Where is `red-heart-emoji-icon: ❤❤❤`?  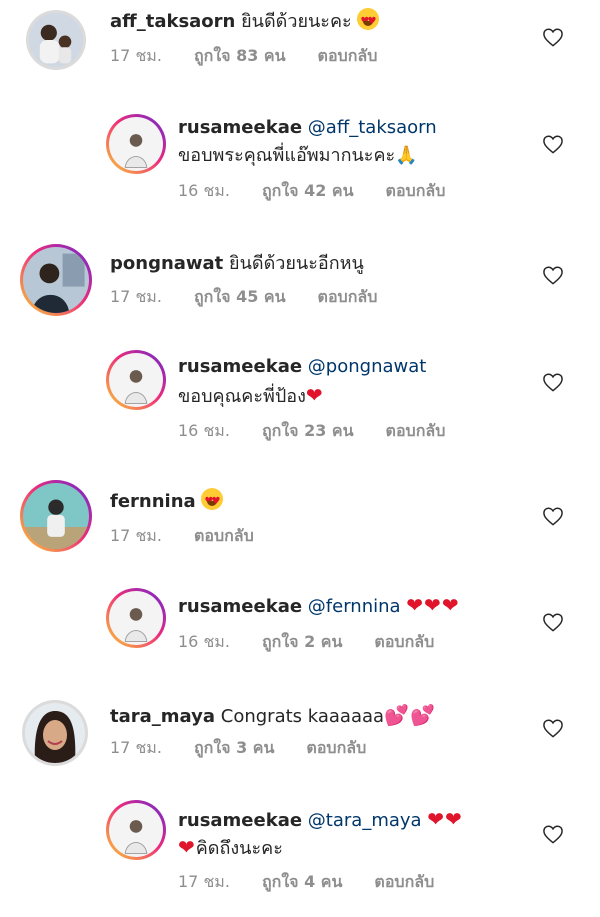 red-heart-emoji-icon: ❤❤❤ is located at coordinates (433, 605).